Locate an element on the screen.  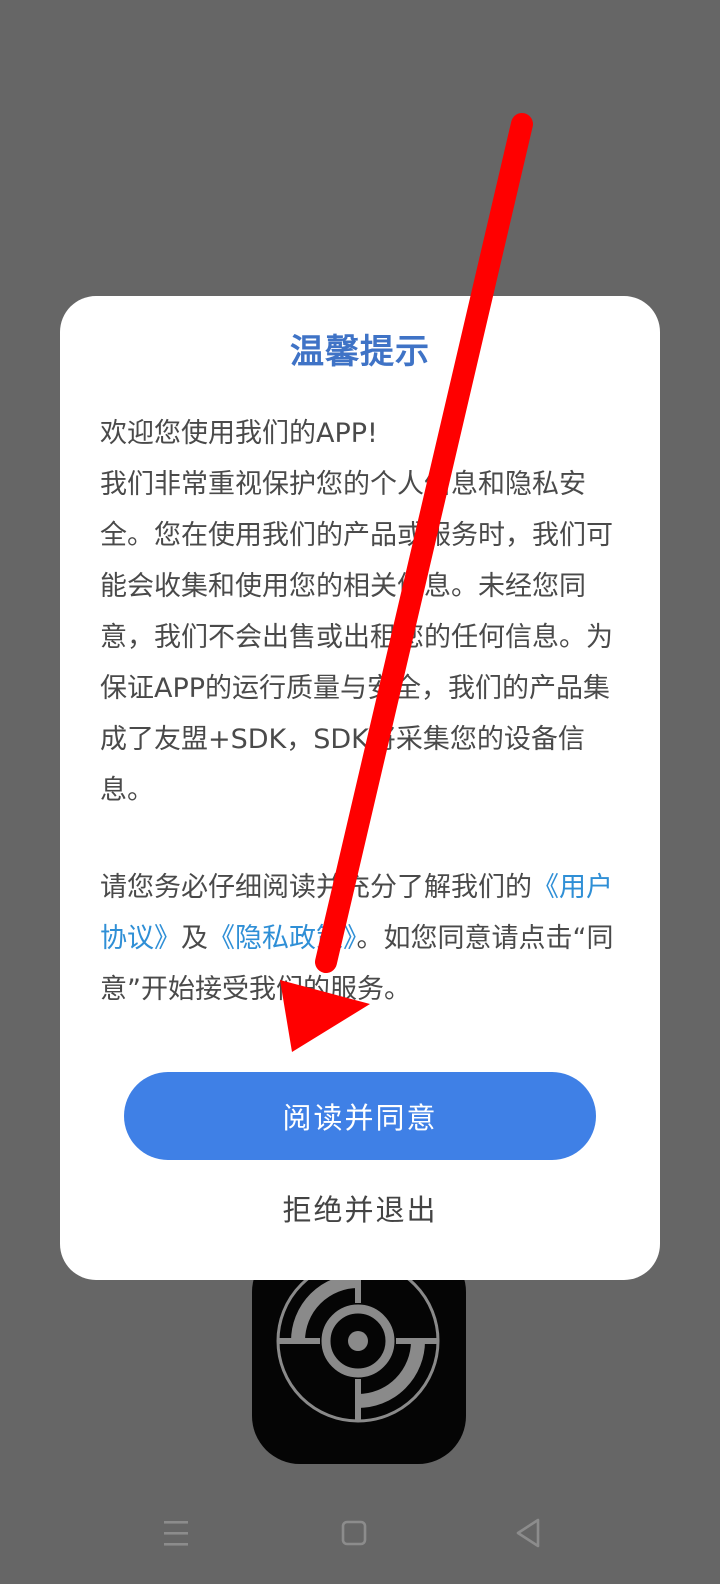
nav-menu-button is located at coordinates (176, 1534).